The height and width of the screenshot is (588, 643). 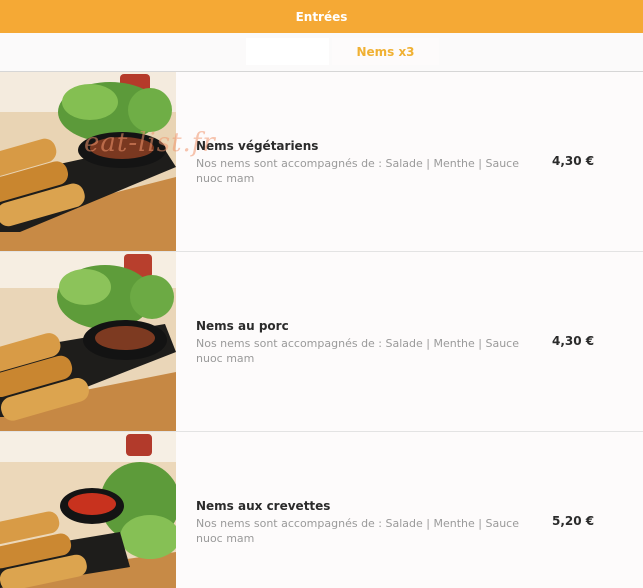 I want to click on menu-item-name: Nems aux crevettes, so click(x=263, y=506).